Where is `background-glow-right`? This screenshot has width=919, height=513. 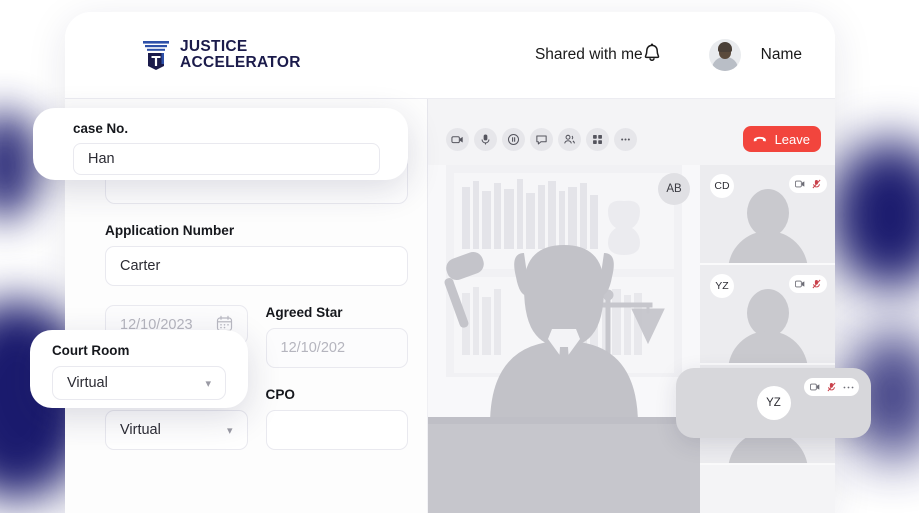
background-glow-right is located at coordinates (874, 215).